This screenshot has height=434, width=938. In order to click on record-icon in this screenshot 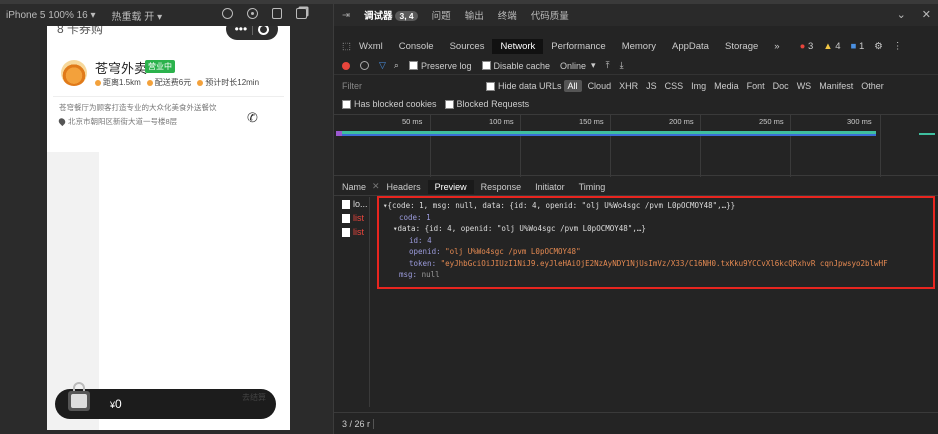, I will do `click(227, 13)`.